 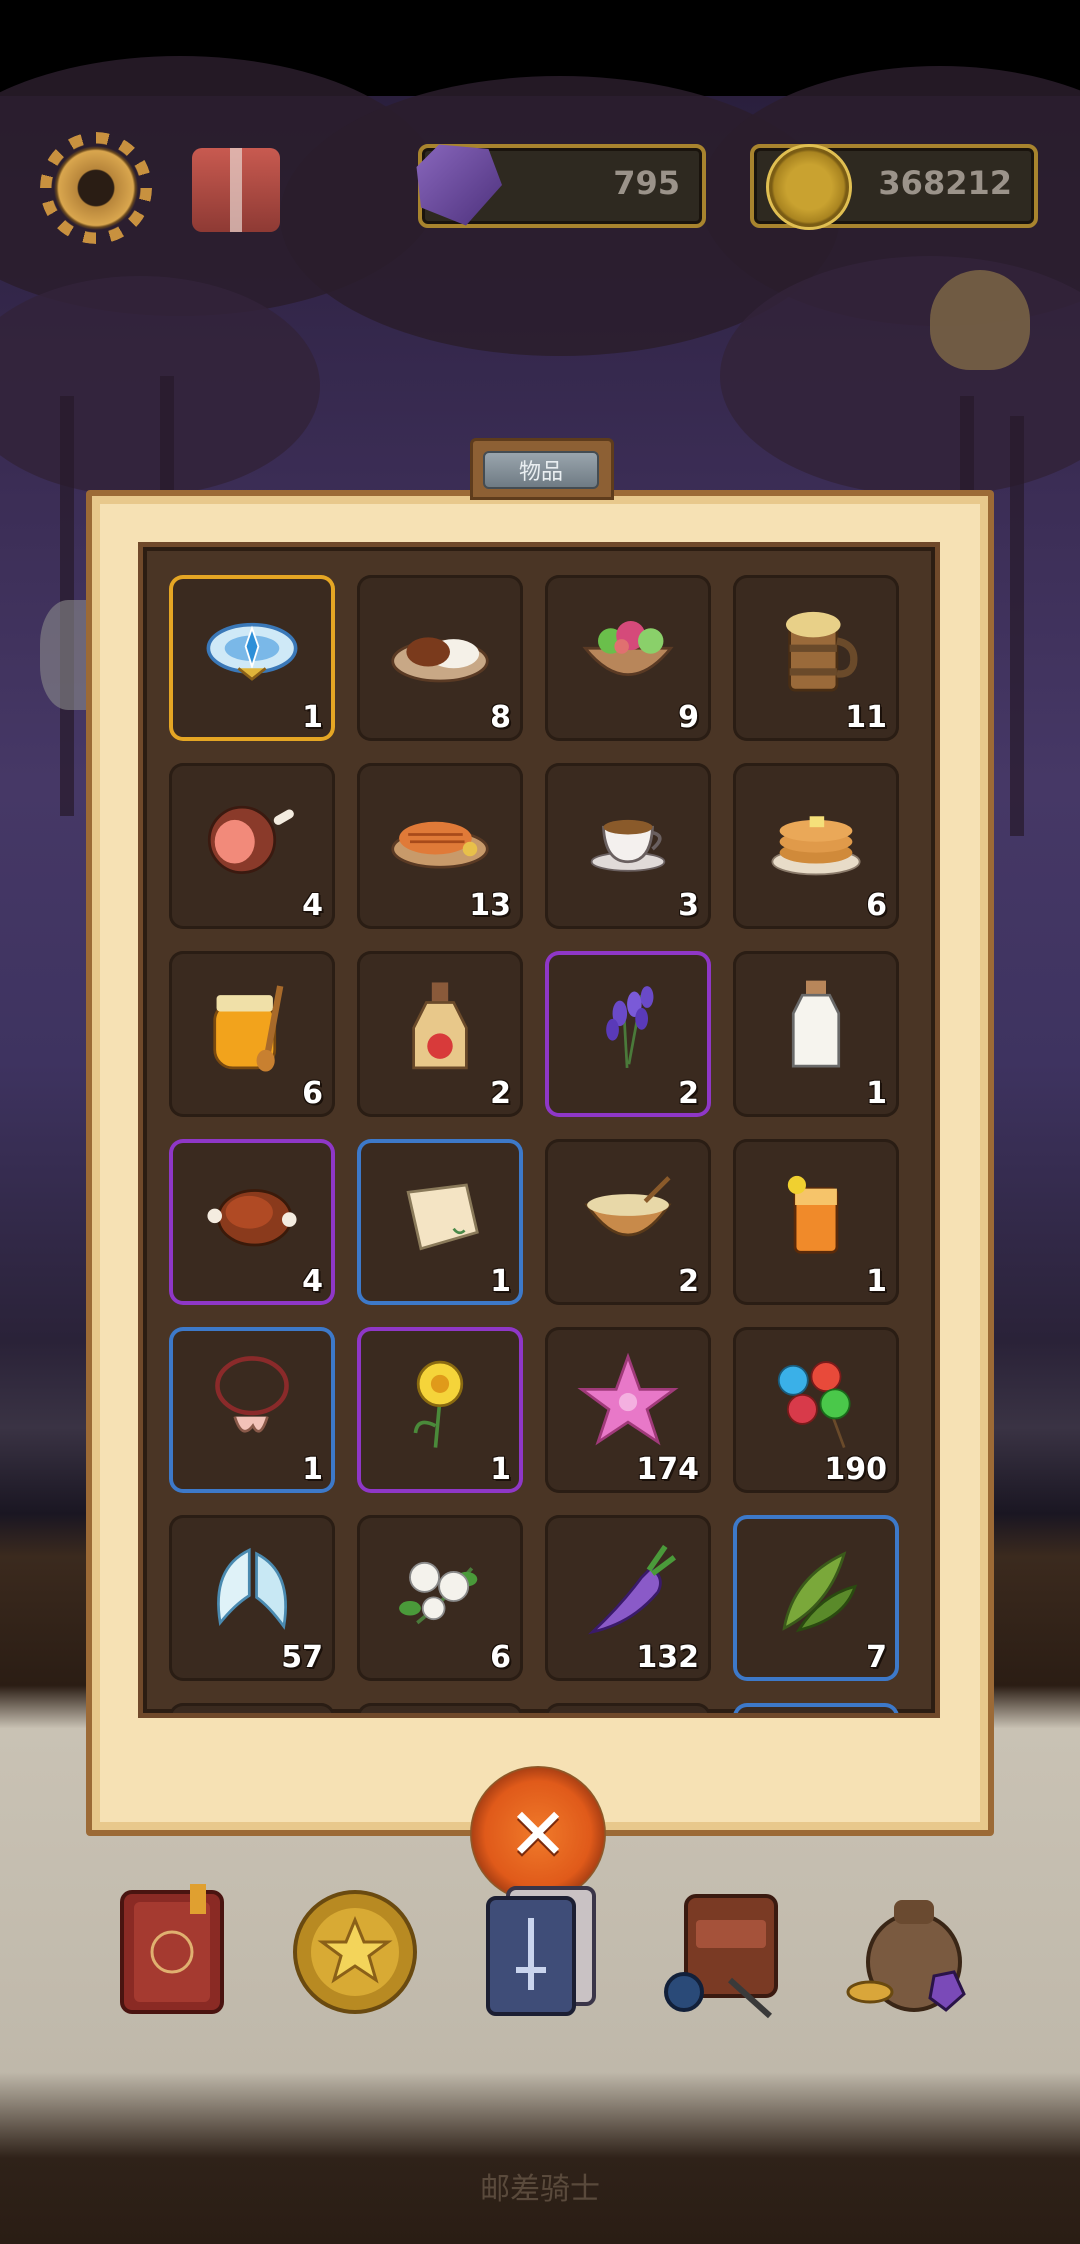 What do you see at coordinates (816, 1024) in the screenshot?
I see `milk-bottle-icon` at bounding box center [816, 1024].